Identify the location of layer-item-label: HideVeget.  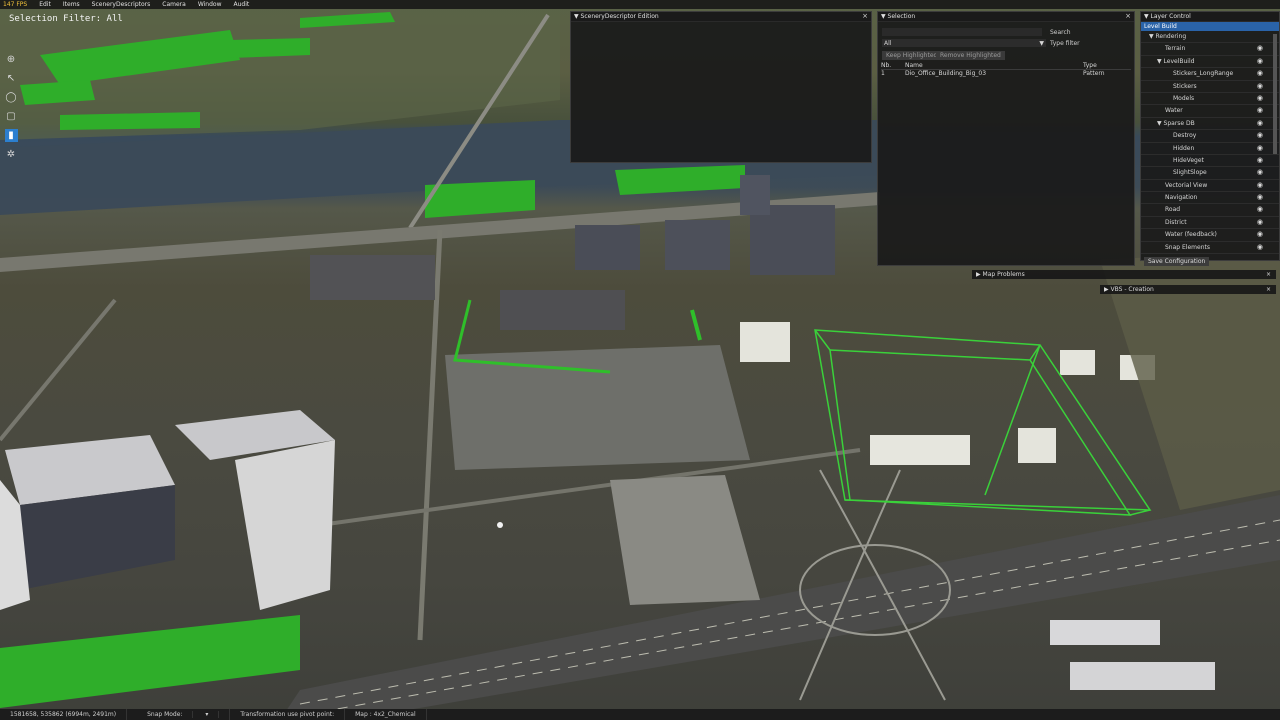
(1188, 160).